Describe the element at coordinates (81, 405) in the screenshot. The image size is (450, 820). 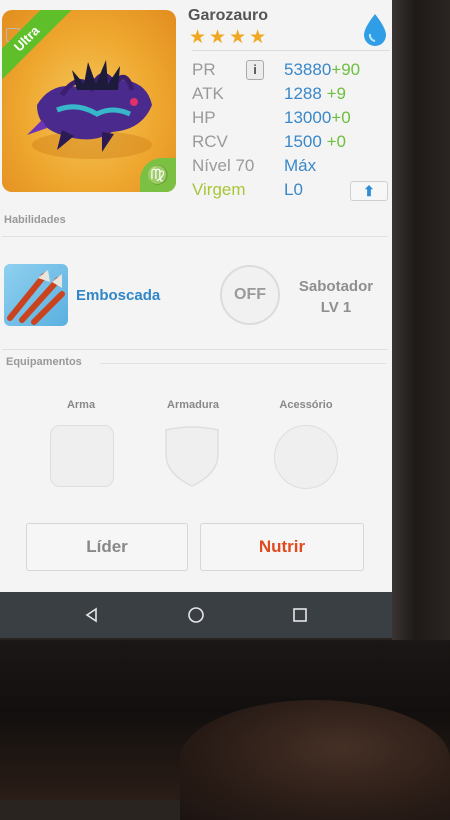
I see `equip-label-weapon: Arma` at that location.